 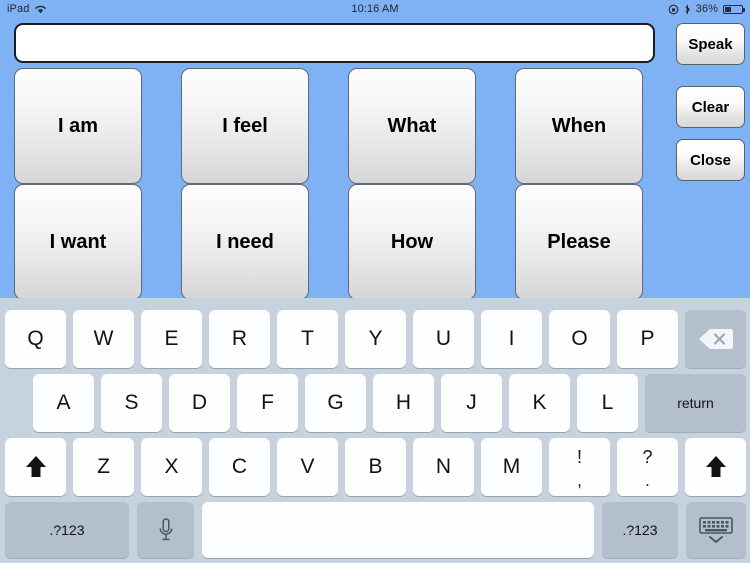 I want to click on key-label: E, so click(x=171, y=338).